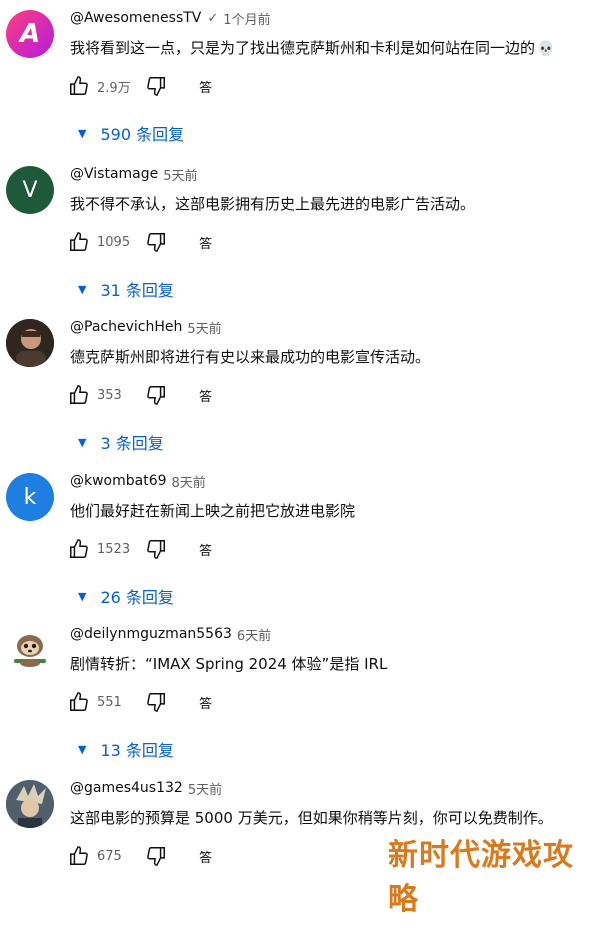 This screenshot has width=599, height=931. I want to click on avatar-letter: k, so click(30, 497).